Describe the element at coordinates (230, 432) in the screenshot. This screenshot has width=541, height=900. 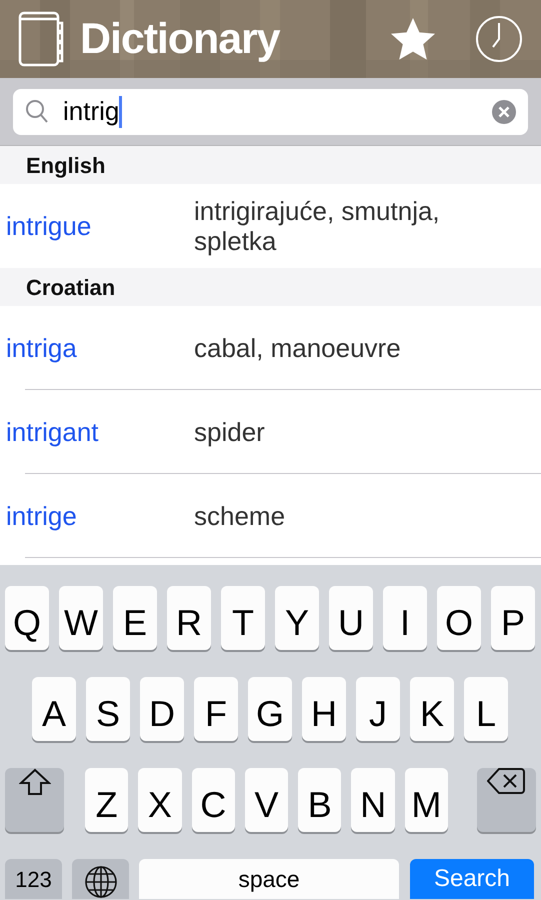
I see `entry-translation: spider` at that location.